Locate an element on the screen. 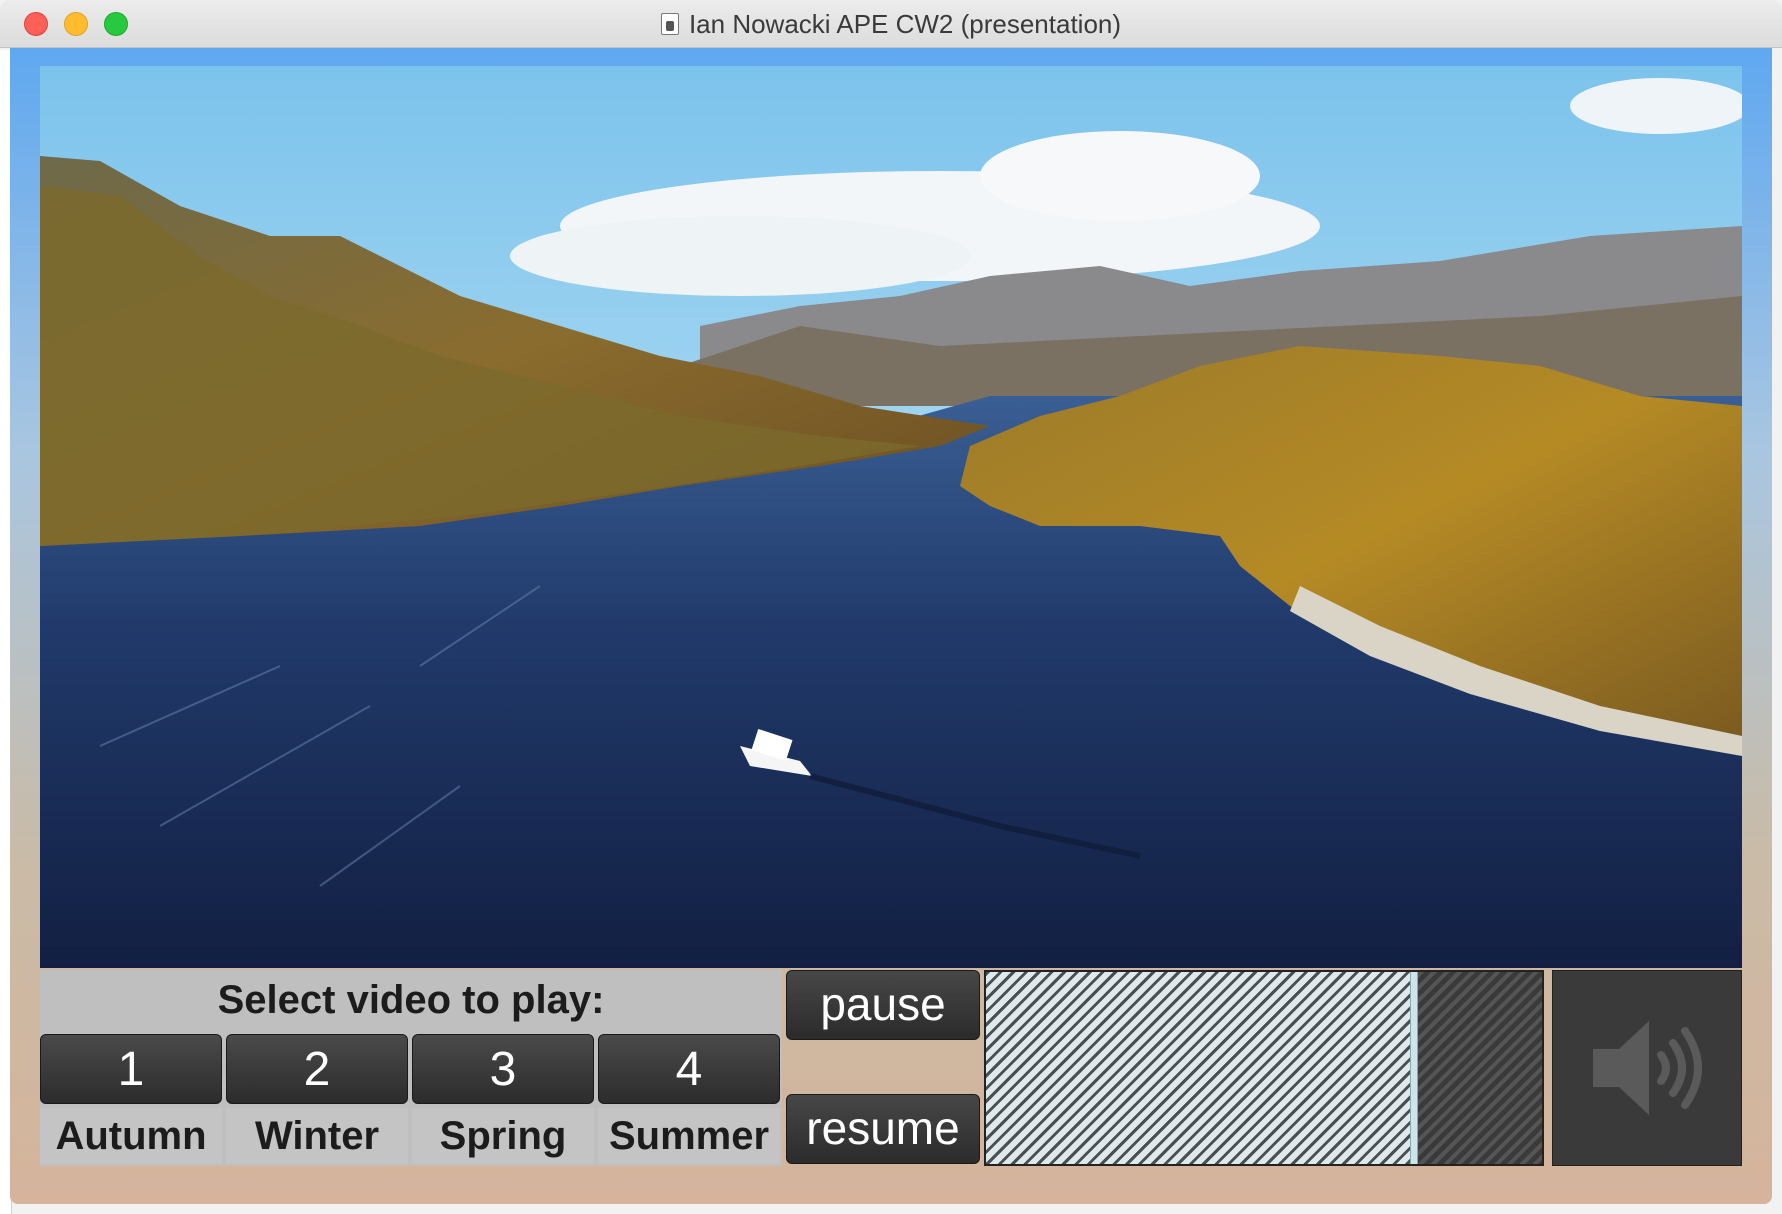  progress-fill is located at coordinates (1200, 1068).